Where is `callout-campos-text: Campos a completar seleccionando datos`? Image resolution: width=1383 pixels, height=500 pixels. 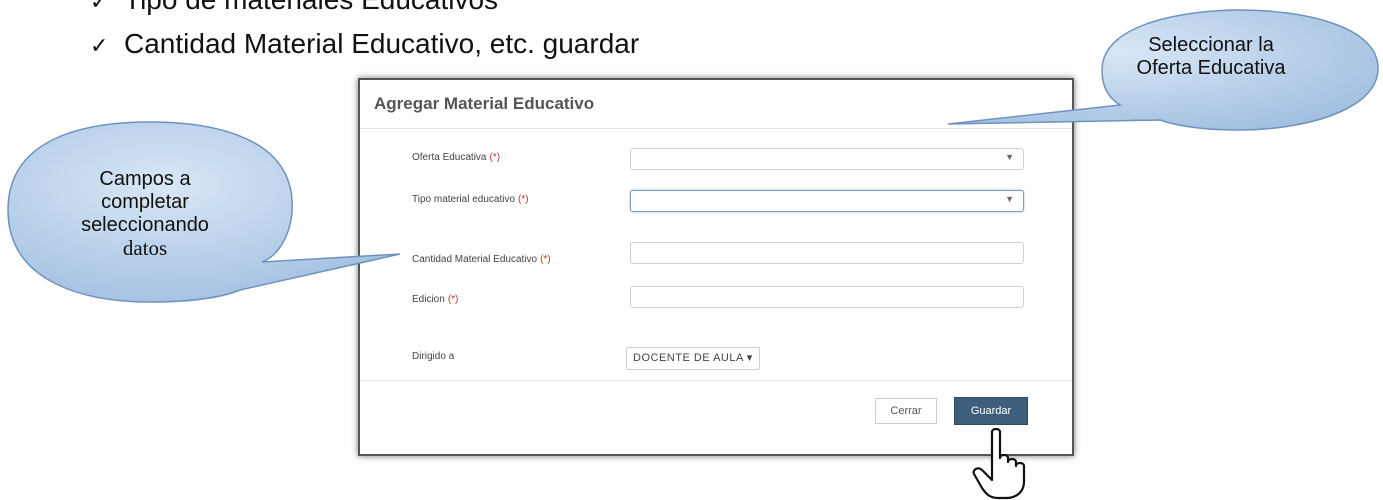
callout-campos-text: Campos a completar seleccionando datos is located at coordinates (145, 214).